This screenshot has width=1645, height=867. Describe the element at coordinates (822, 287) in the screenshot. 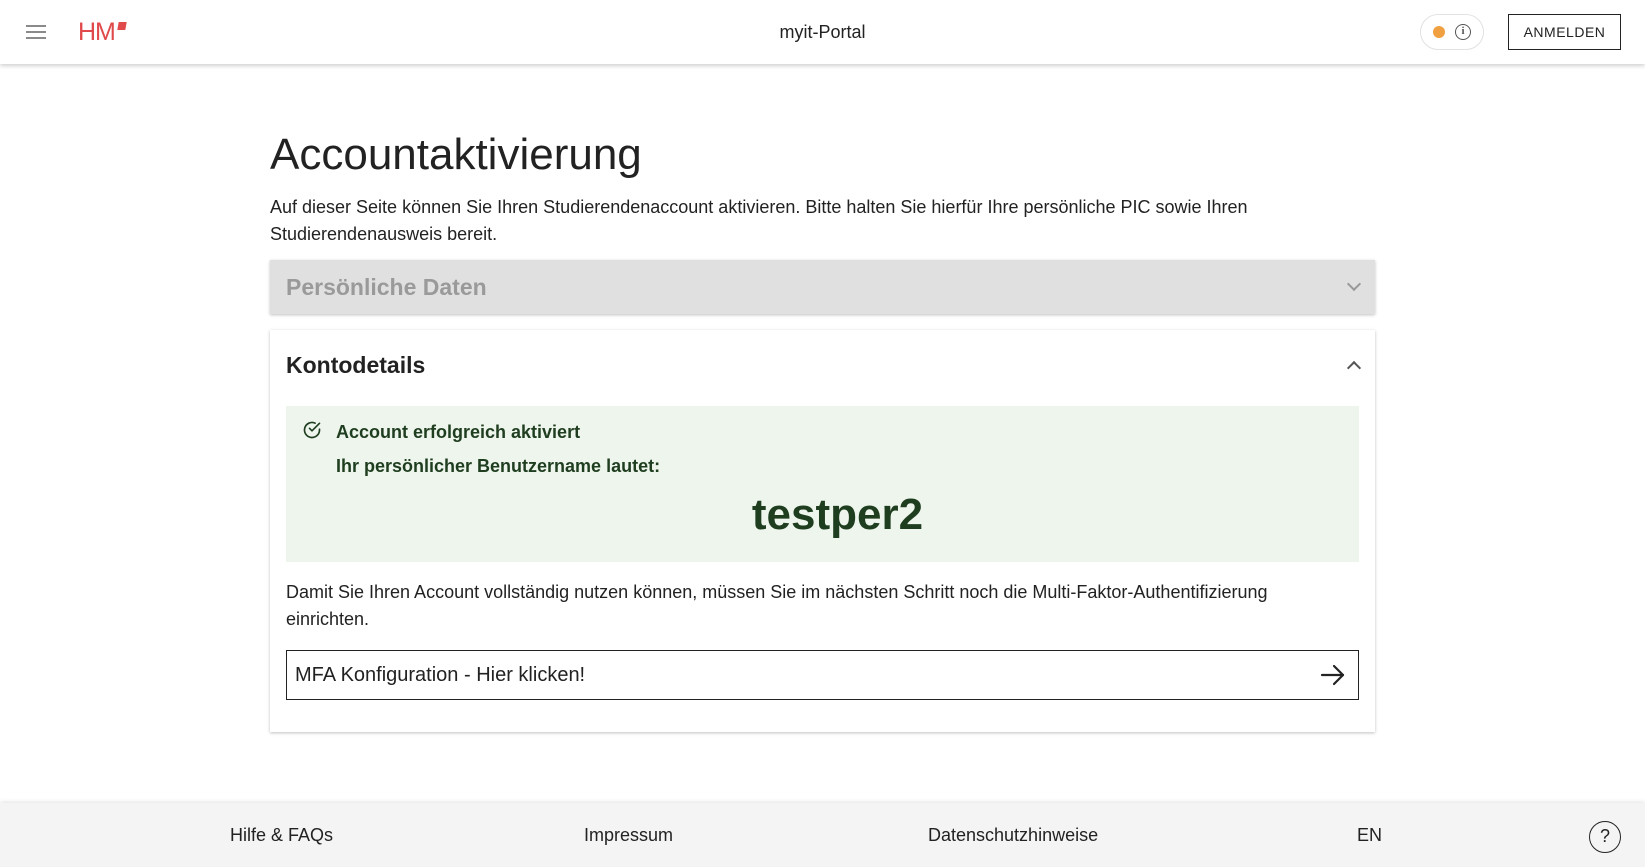

I see `accordion-personal-data: Persönliche Daten` at that location.